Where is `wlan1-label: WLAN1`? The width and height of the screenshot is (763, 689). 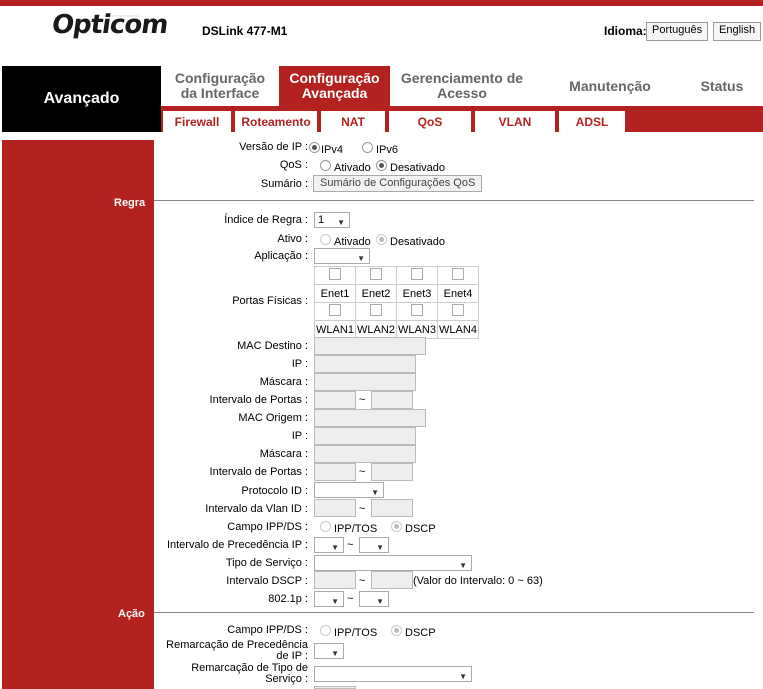
wlan1-label: WLAN1 is located at coordinates (335, 329).